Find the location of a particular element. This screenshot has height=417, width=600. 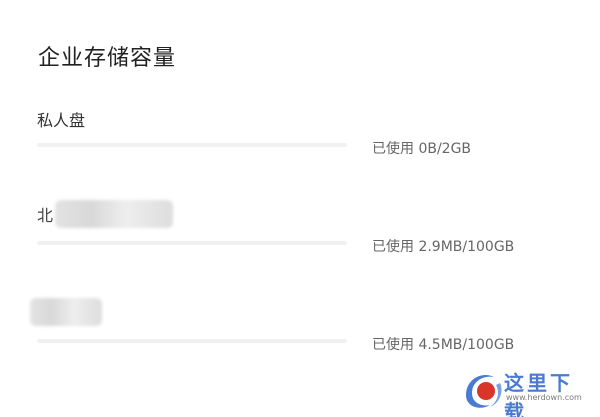

usage-text: 已使用 4.5MB/100GB is located at coordinates (443, 345).